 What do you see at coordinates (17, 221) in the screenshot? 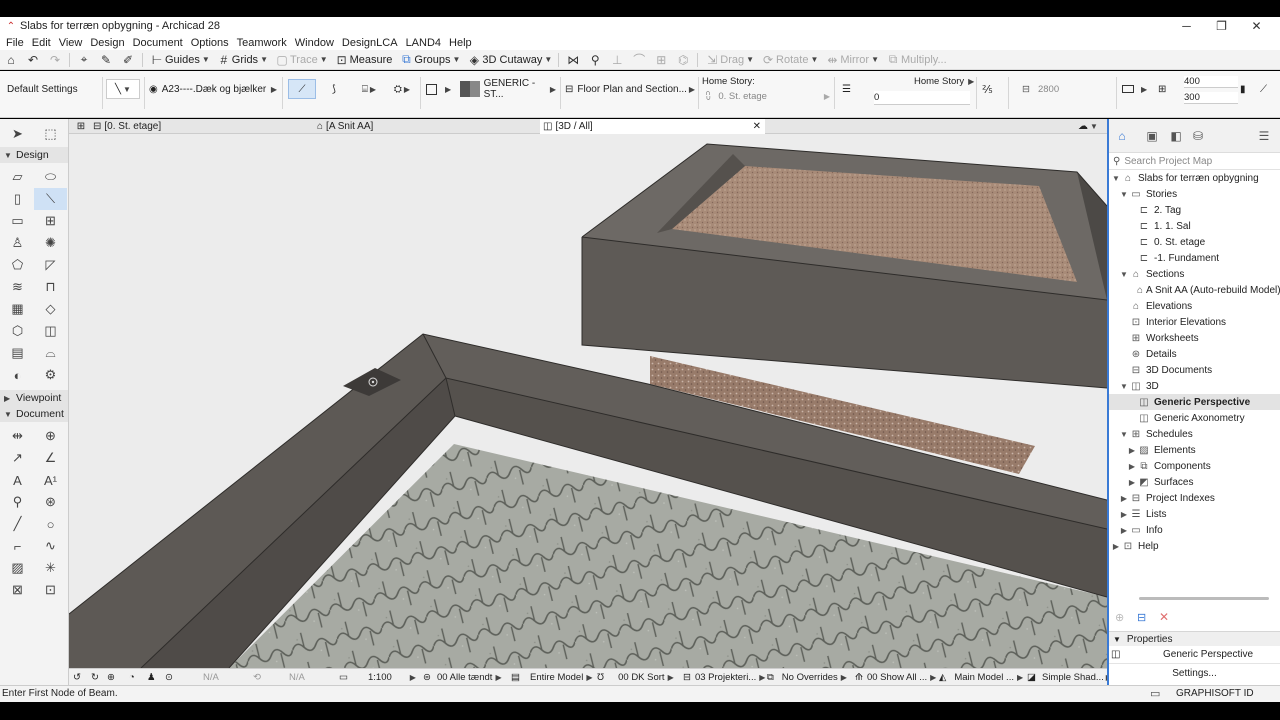
I see `door-tool: ▭` at bounding box center [17, 221].